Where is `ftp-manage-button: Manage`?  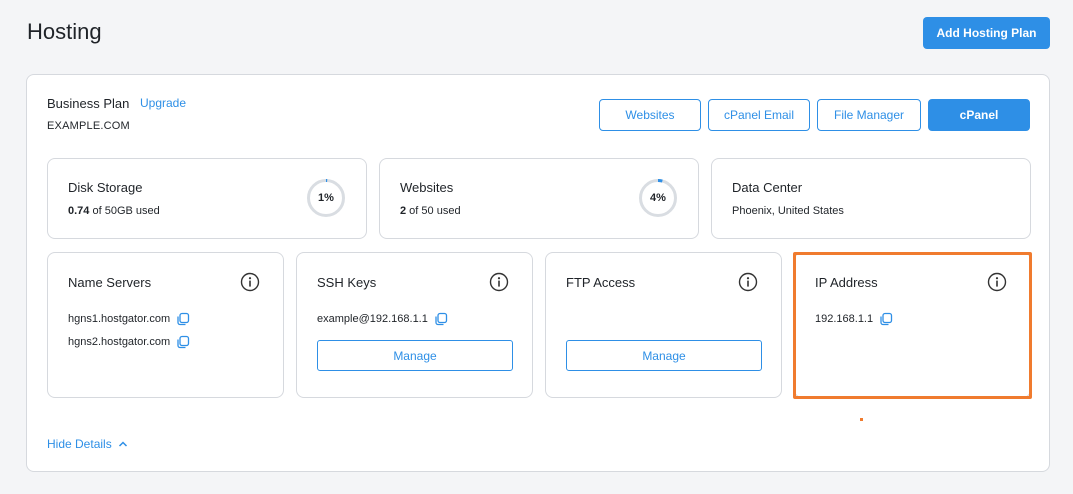 ftp-manage-button: Manage is located at coordinates (664, 355).